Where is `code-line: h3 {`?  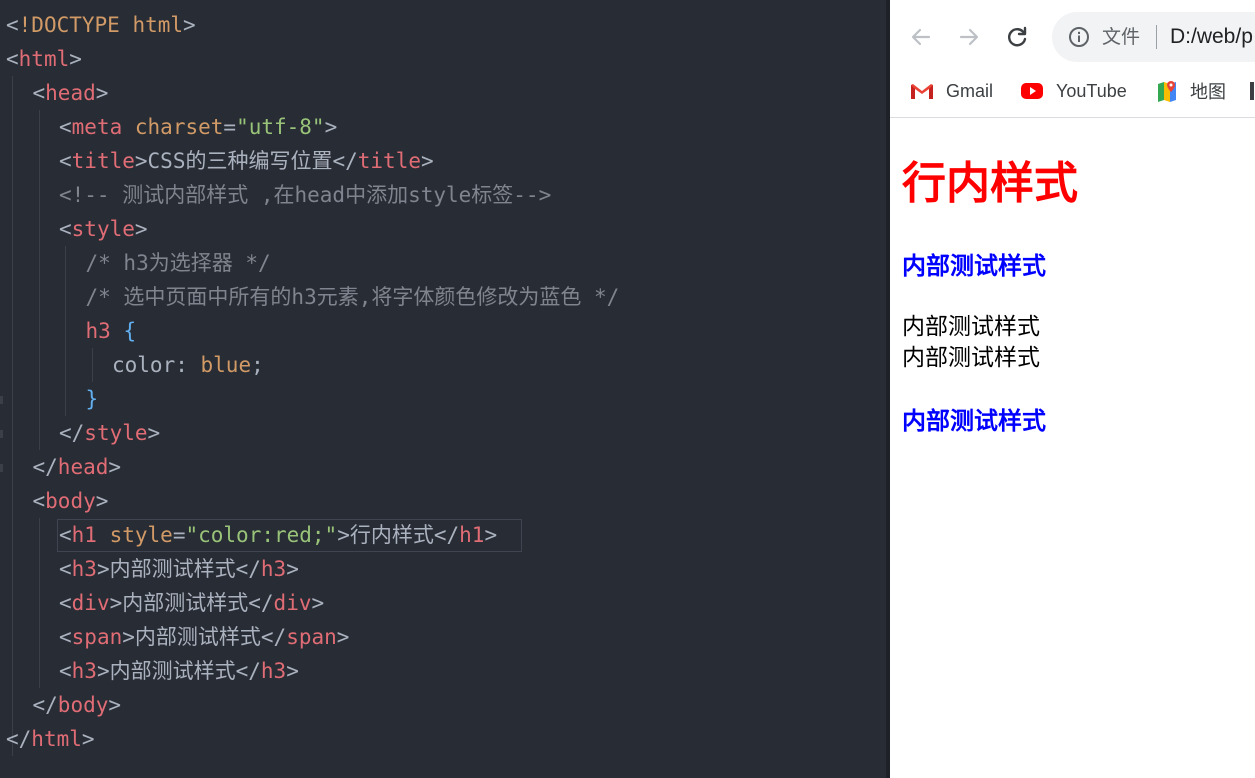
code-line: h3 { is located at coordinates (111, 331).